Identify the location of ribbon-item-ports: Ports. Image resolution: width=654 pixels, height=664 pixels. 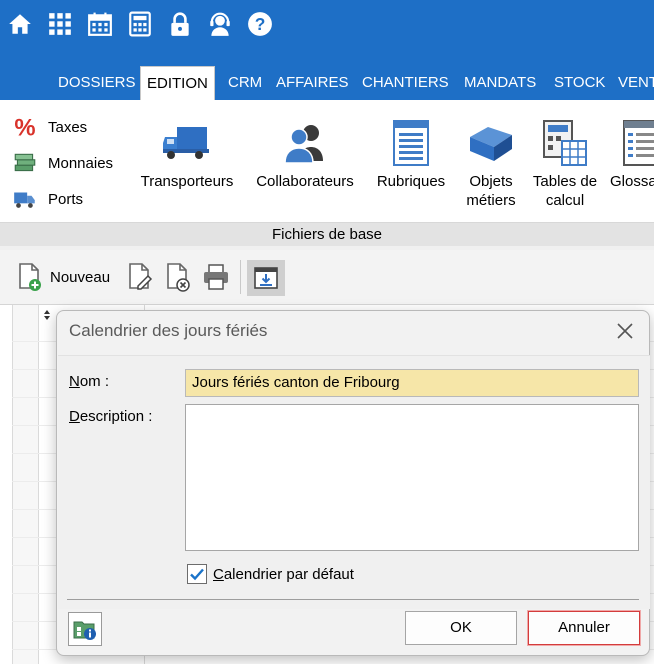
(47, 199).